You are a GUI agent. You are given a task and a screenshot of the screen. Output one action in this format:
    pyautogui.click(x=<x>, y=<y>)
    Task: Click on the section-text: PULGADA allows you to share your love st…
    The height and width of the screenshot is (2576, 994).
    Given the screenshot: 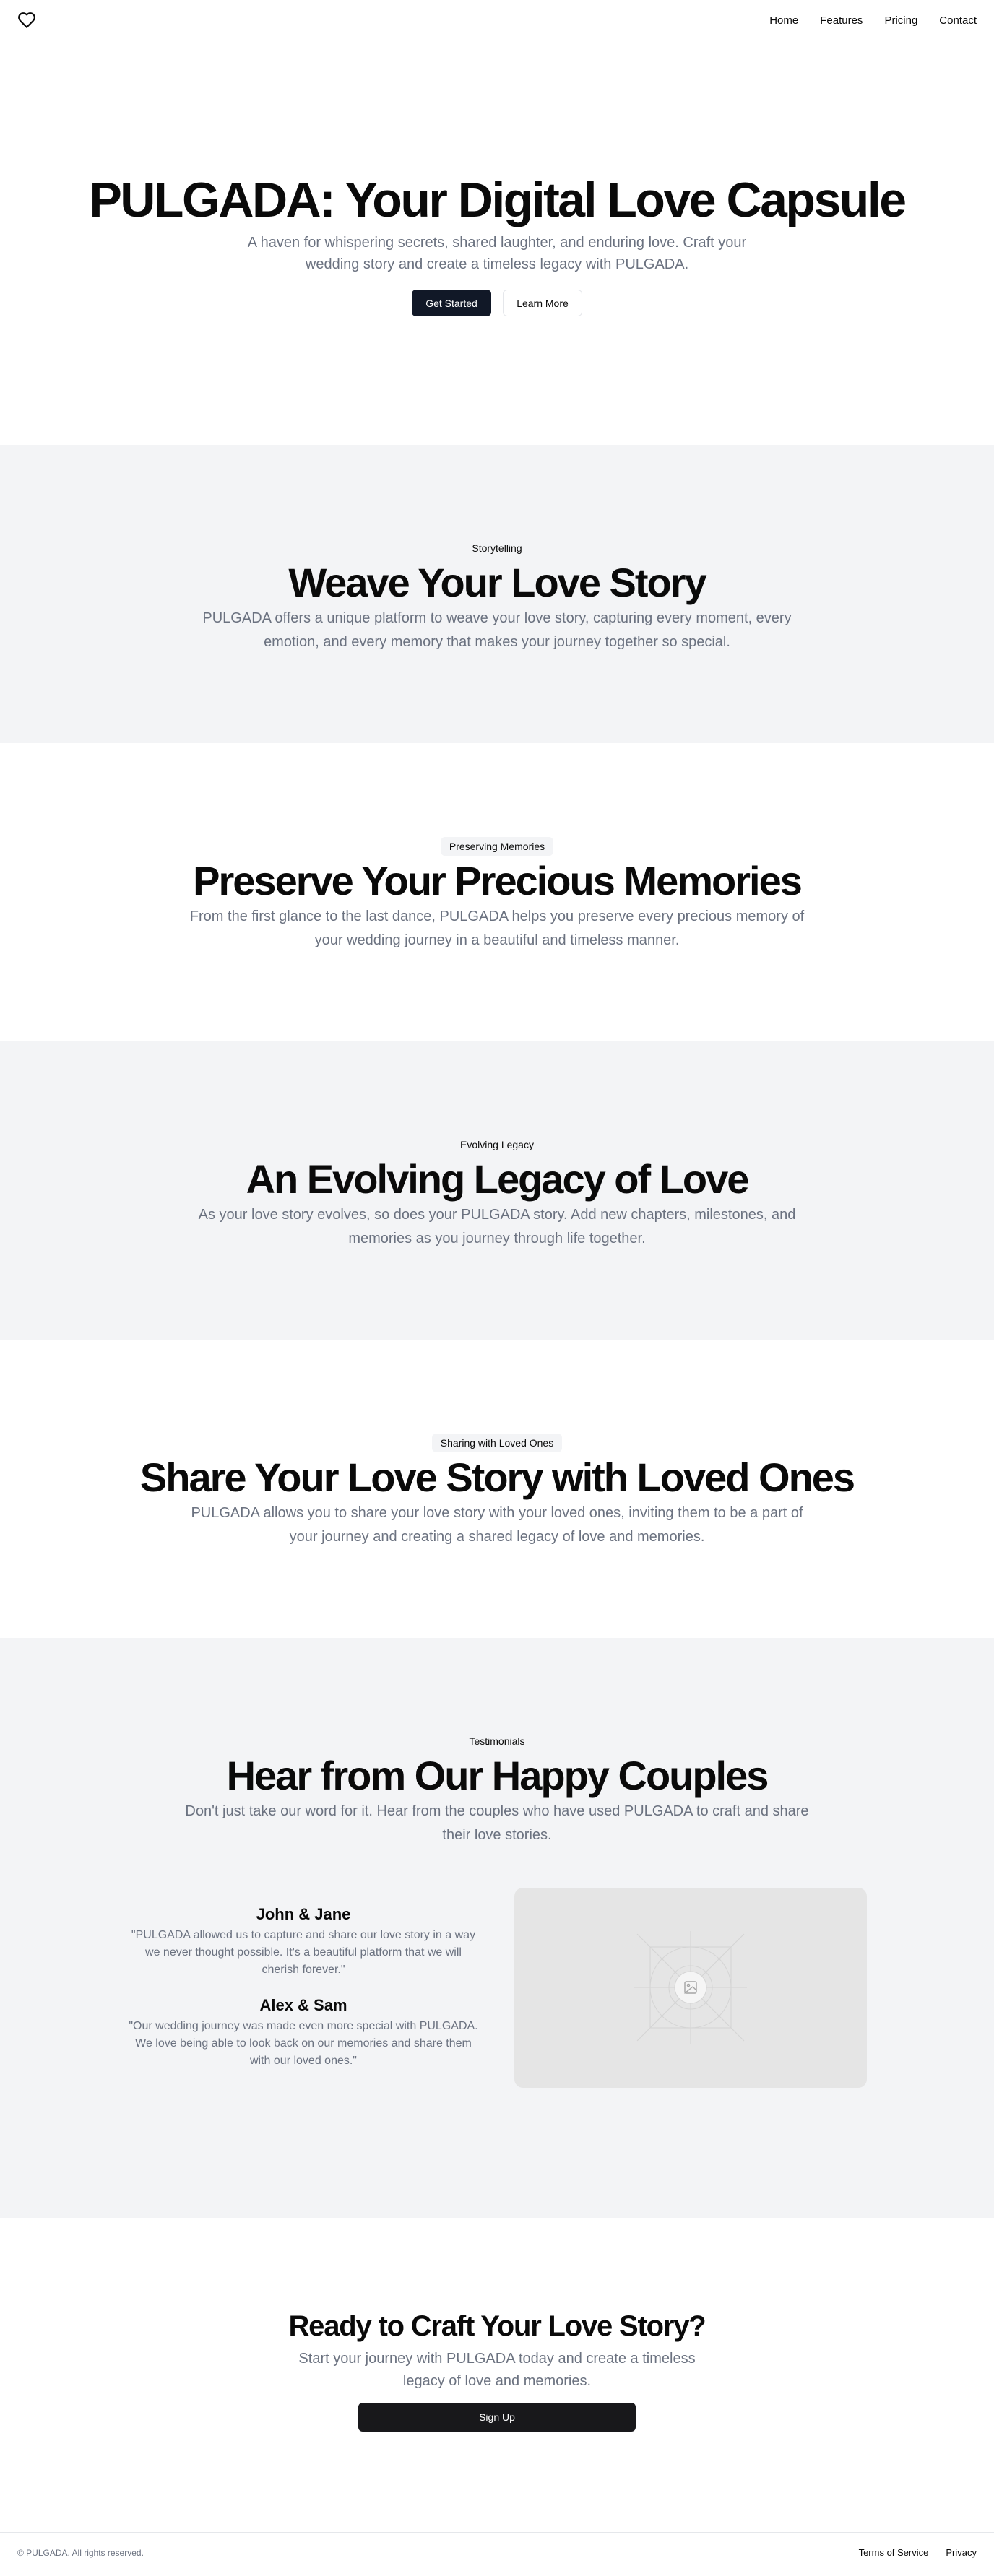 What is the action you would take?
    pyautogui.click(x=497, y=1524)
    